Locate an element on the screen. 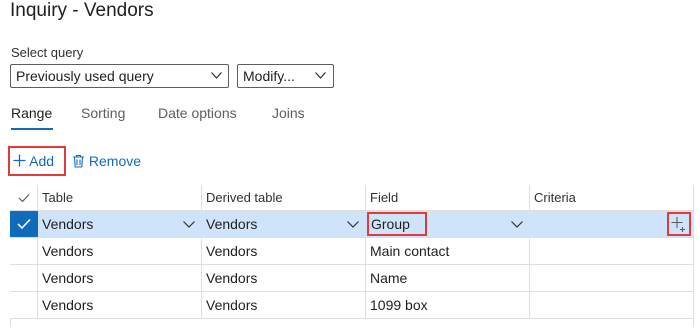 This screenshot has height=328, width=700. add-button: Add is located at coordinates (37, 161).